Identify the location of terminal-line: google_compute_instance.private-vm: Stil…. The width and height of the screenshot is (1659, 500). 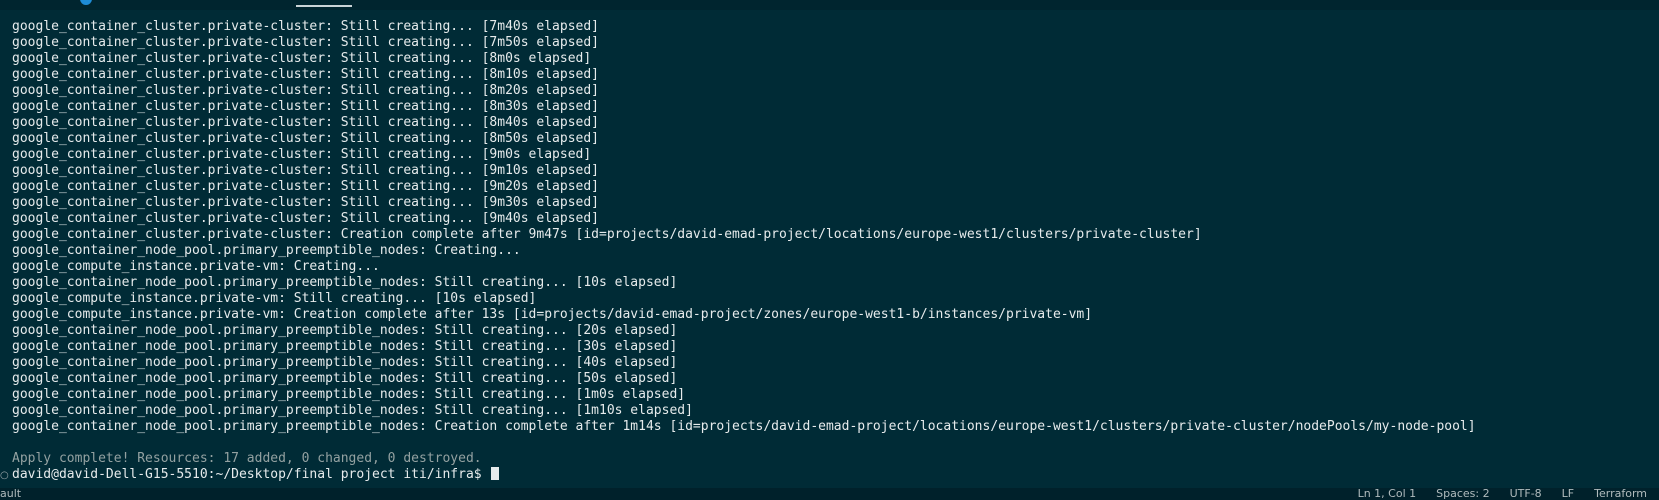
(274, 298).